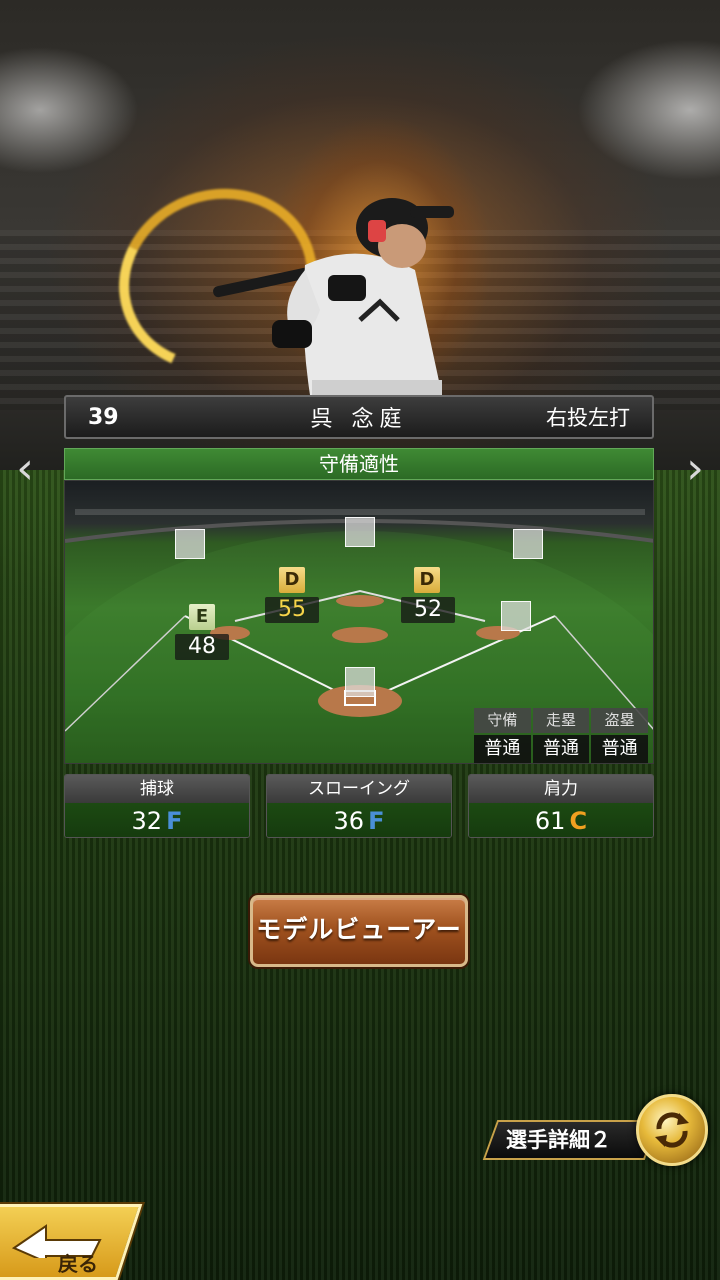  What do you see at coordinates (516, 616) in the screenshot?
I see `position-marker-firstbase` at bounding box center [516, 616].